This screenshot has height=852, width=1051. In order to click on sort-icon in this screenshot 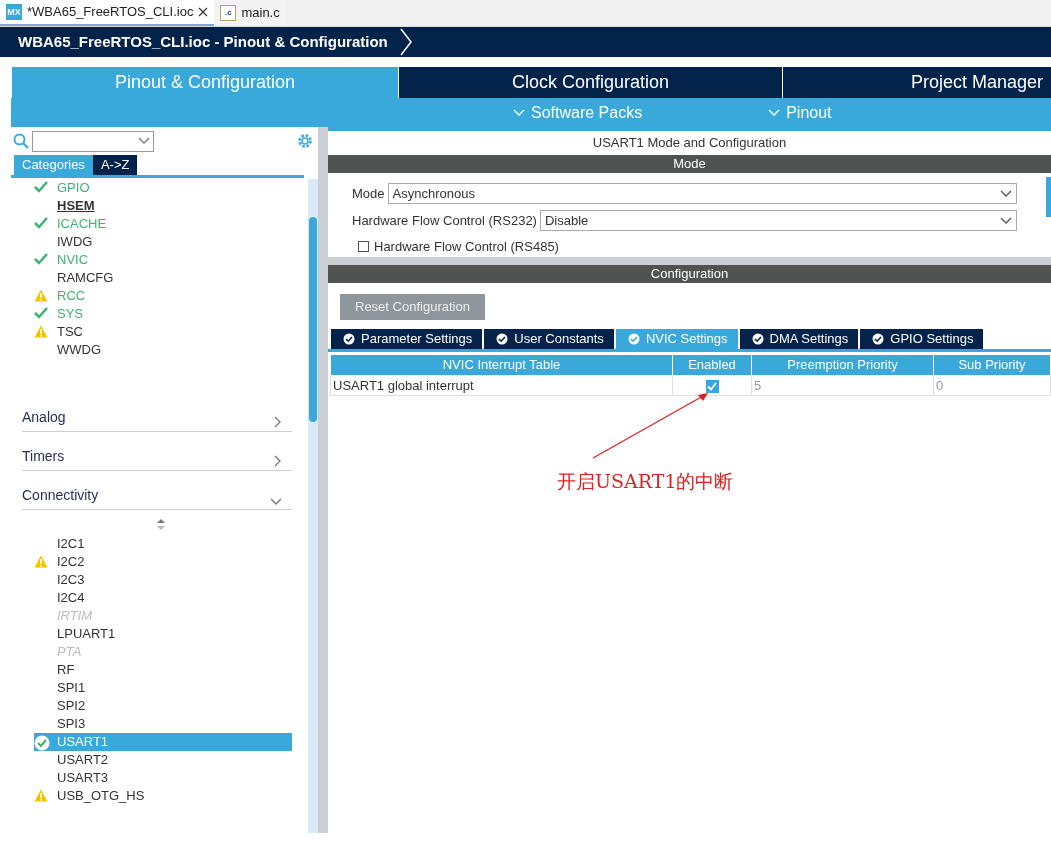, I will do `click(161, 524)`.